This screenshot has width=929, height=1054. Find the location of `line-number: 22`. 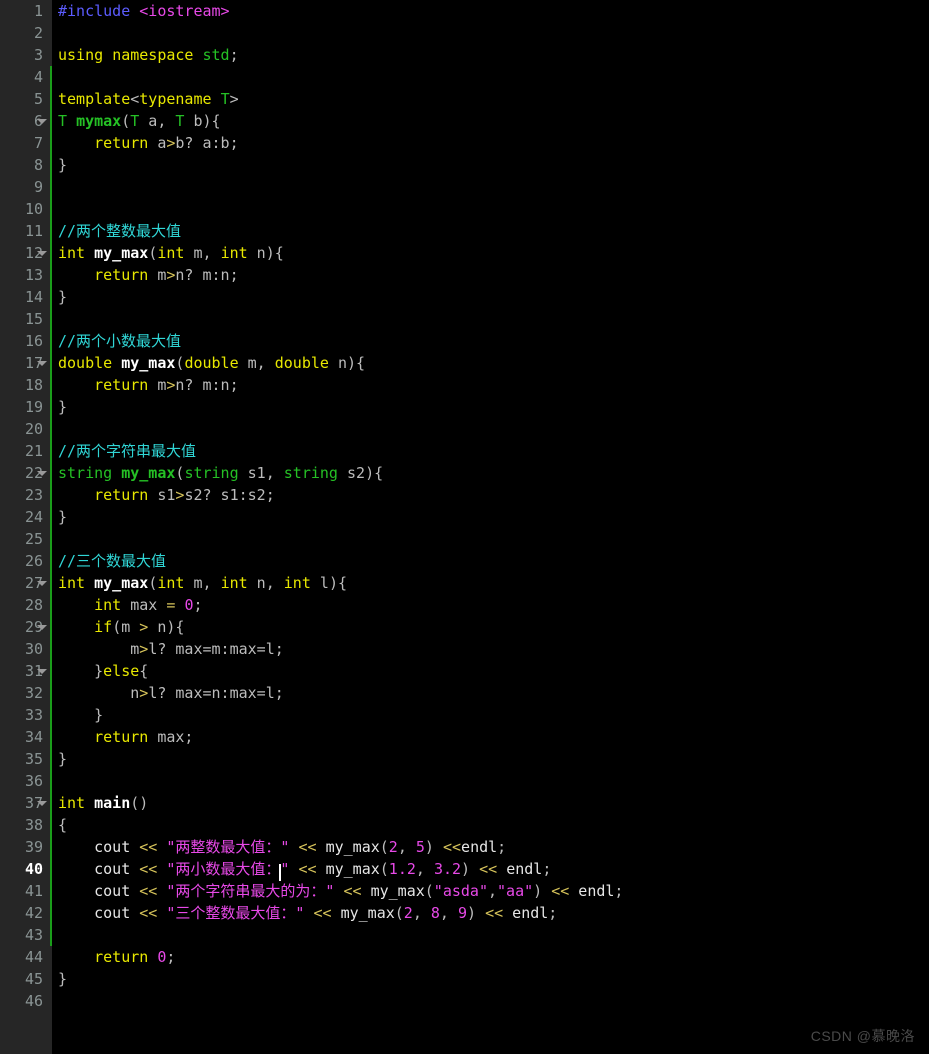

line-number: 22 is located at coordinates (26, 473).